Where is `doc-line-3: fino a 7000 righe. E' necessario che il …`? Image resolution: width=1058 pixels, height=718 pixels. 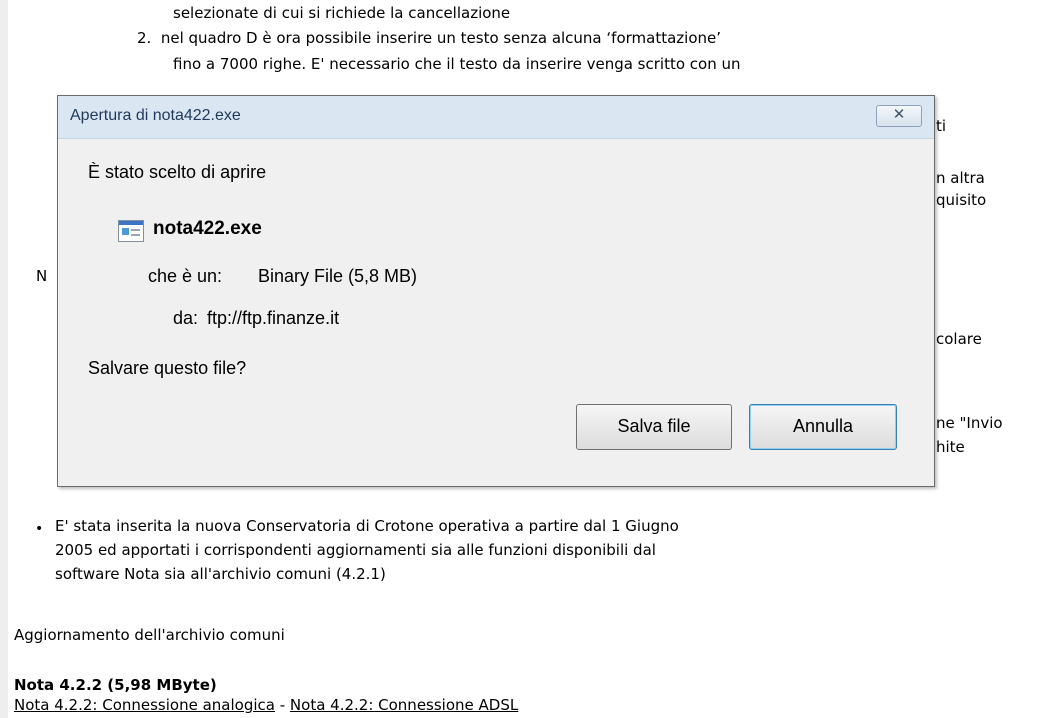
doc-line-3: fino a 7000 righe. E' necessario che il … is located at coordinates (457, 64).